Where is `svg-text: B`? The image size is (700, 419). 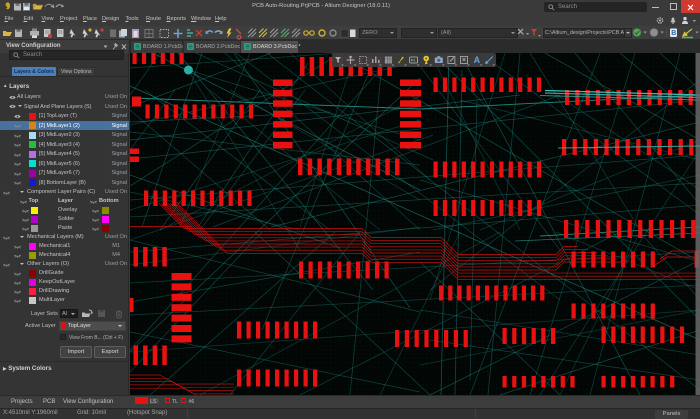
svg-text: B is located at coordinates (673, 33).